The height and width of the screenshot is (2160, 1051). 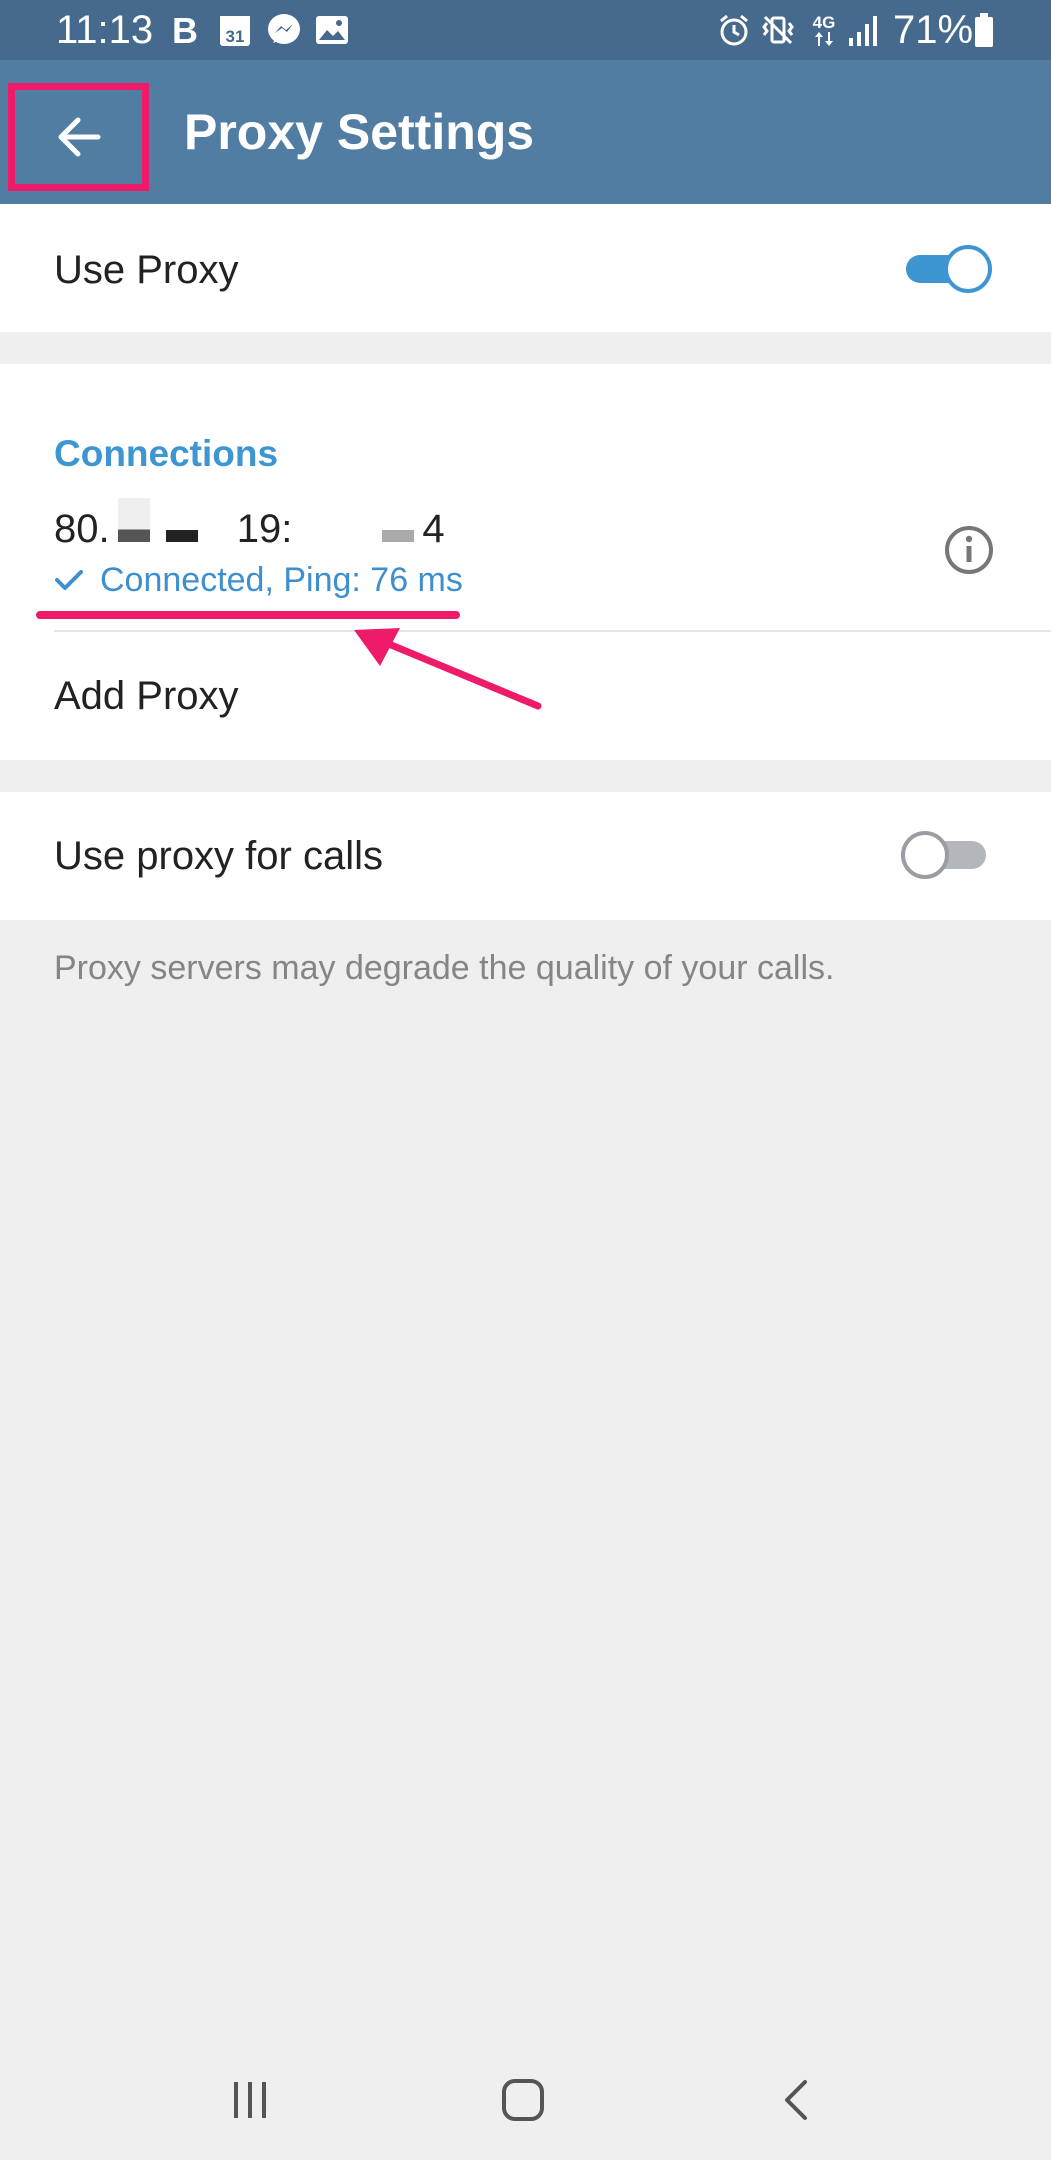 I want to click on calendar-day-text: 31, so click(x=235, y=36).